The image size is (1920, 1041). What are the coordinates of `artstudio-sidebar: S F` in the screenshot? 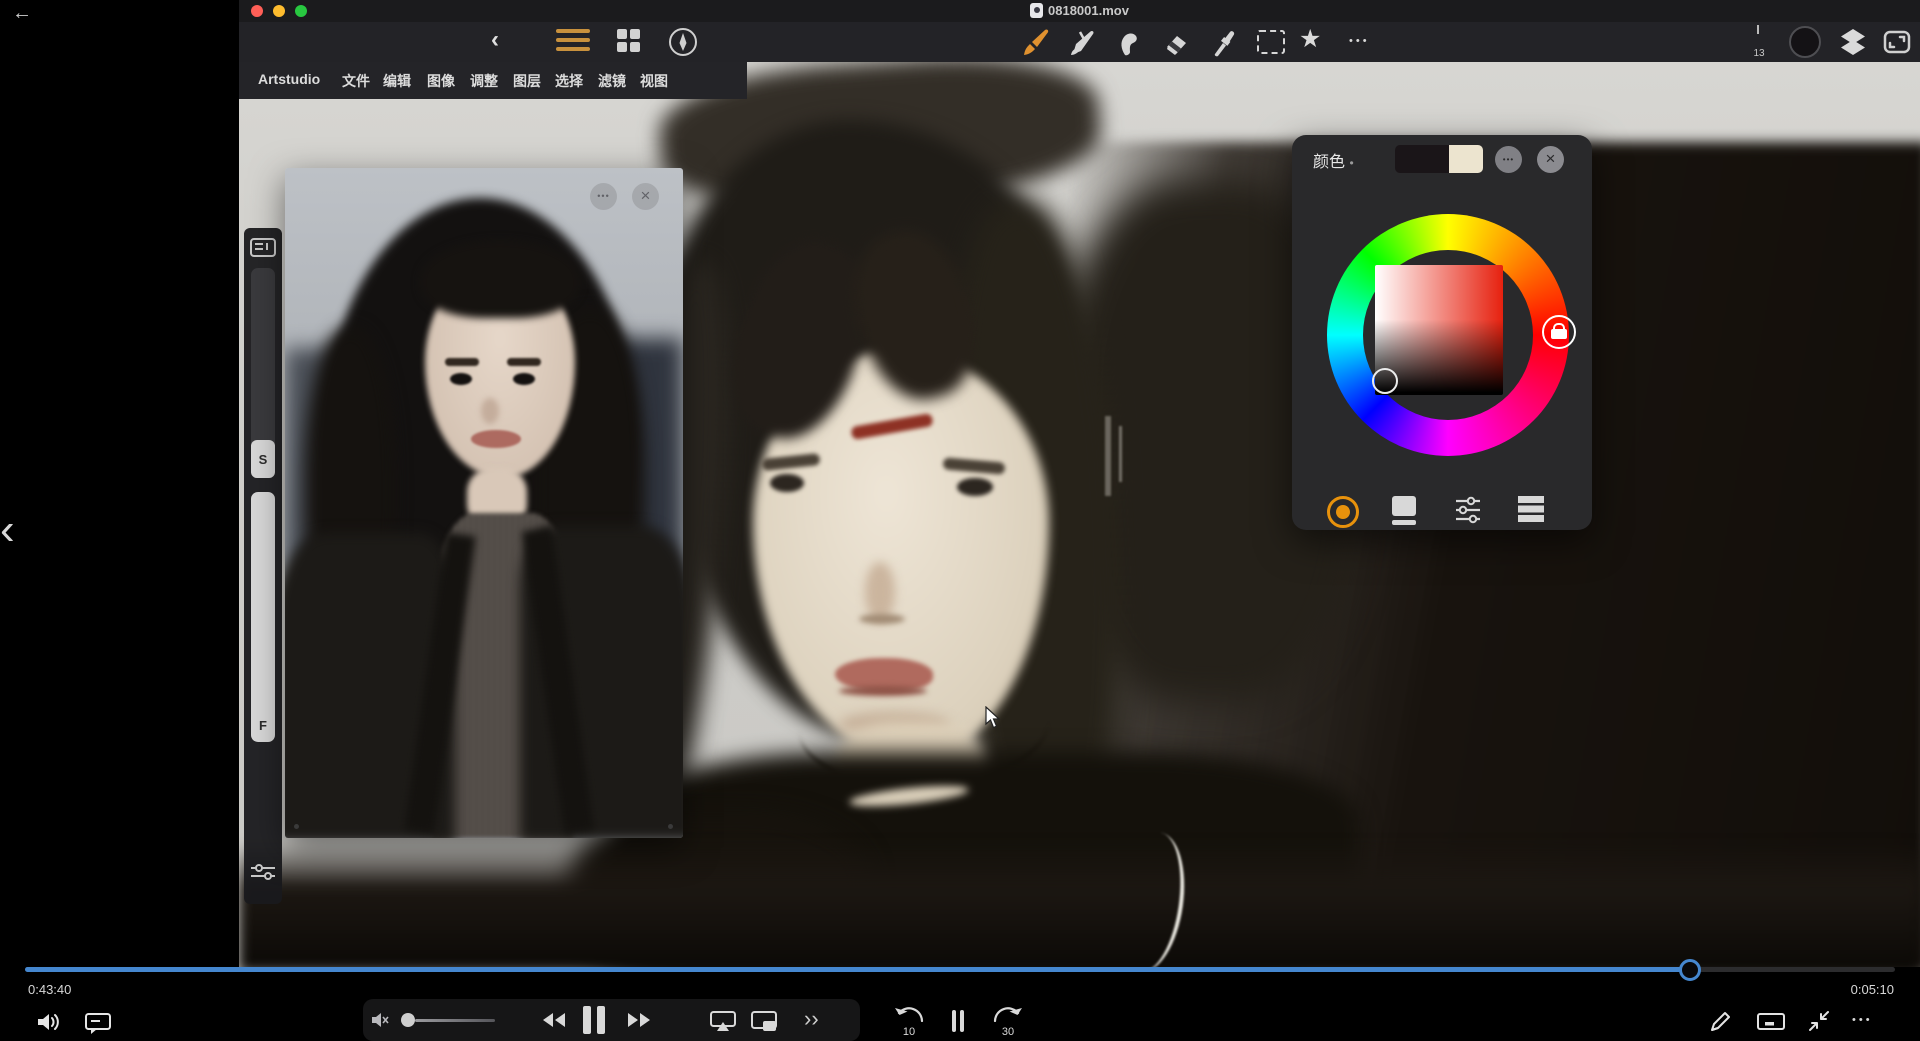 It's located at (263, 566).